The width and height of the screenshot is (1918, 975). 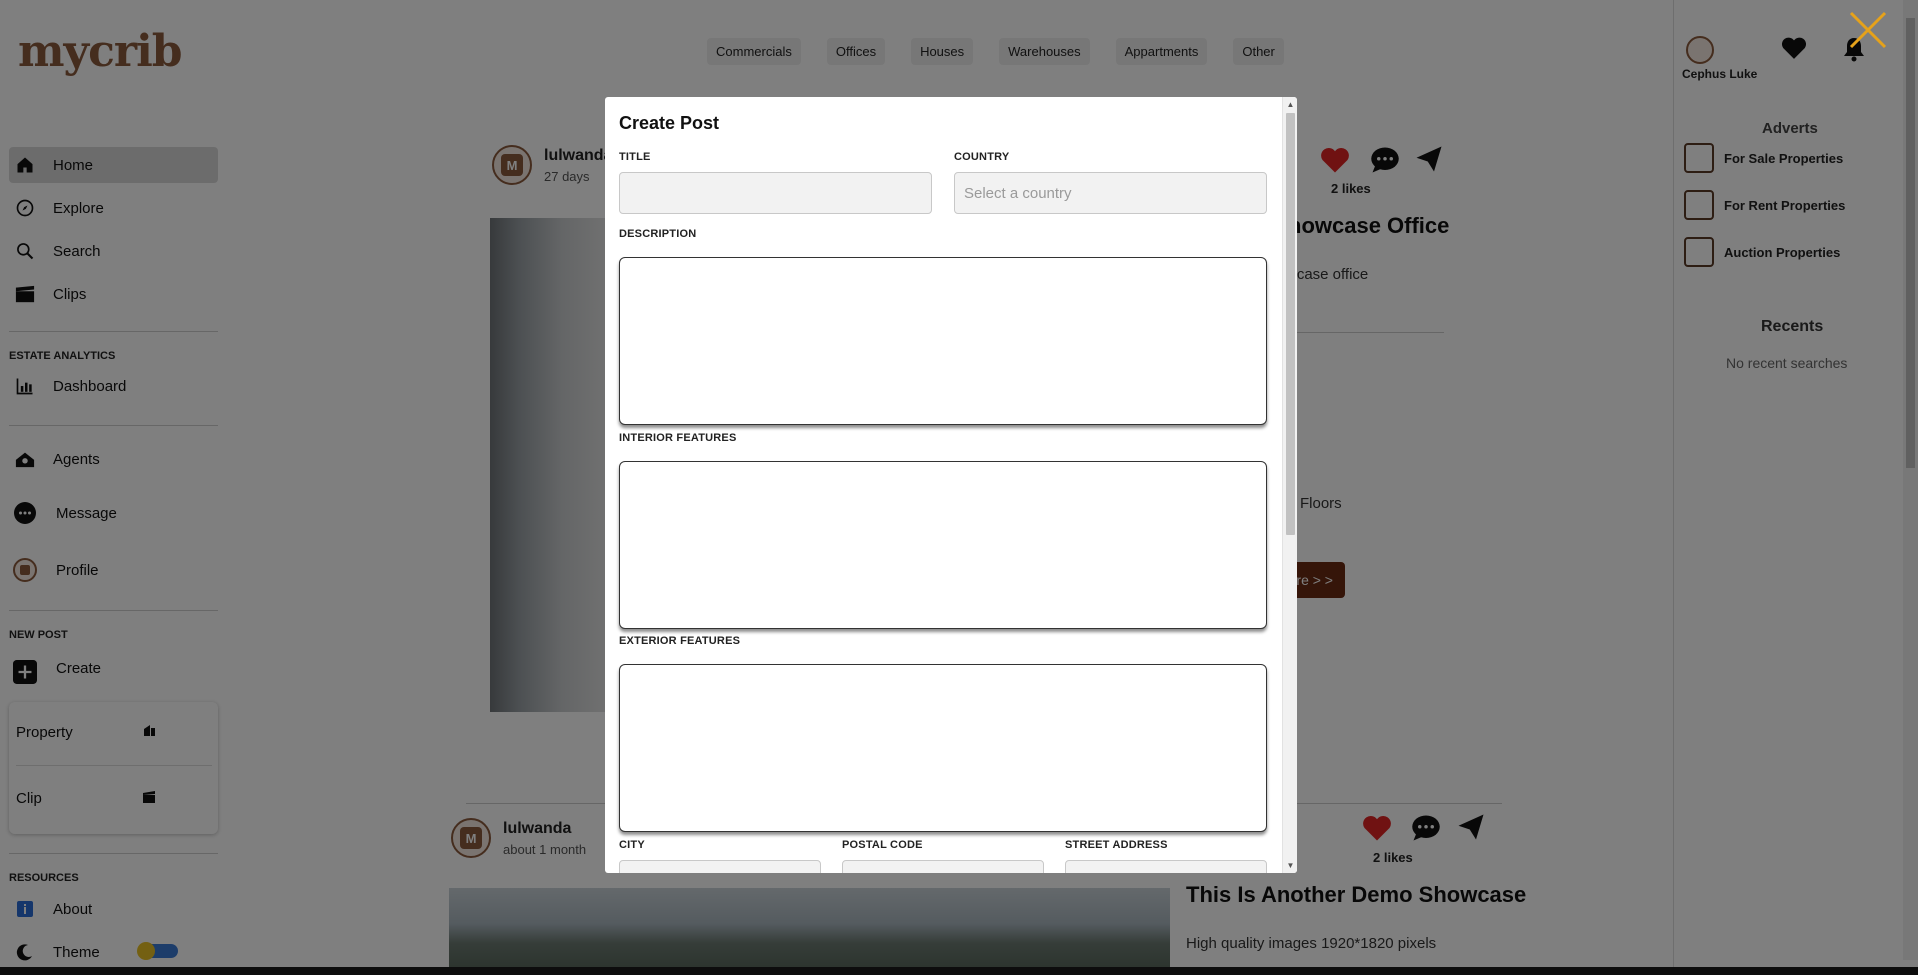 What do you see at coordinates (658, 234) in the screenshot?
I see `description-label: DESCRIPTION` at bounding box center [658, 234].